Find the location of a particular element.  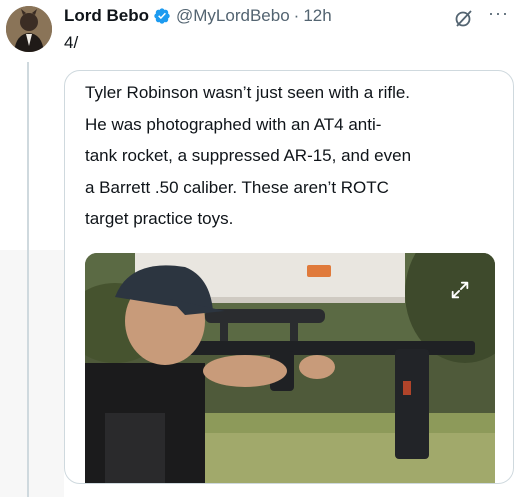

grok-icon is located at coordinates (464, 20).